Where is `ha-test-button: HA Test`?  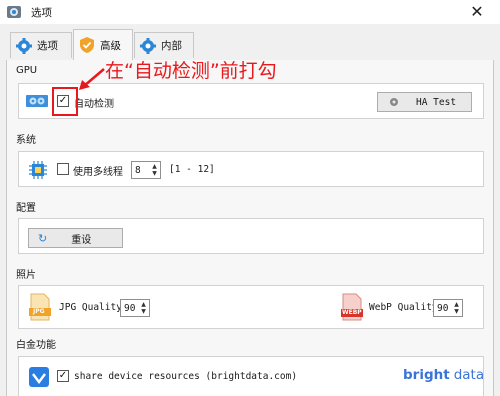
ha-test-button: HA Test is located at coordinates (424, 102).